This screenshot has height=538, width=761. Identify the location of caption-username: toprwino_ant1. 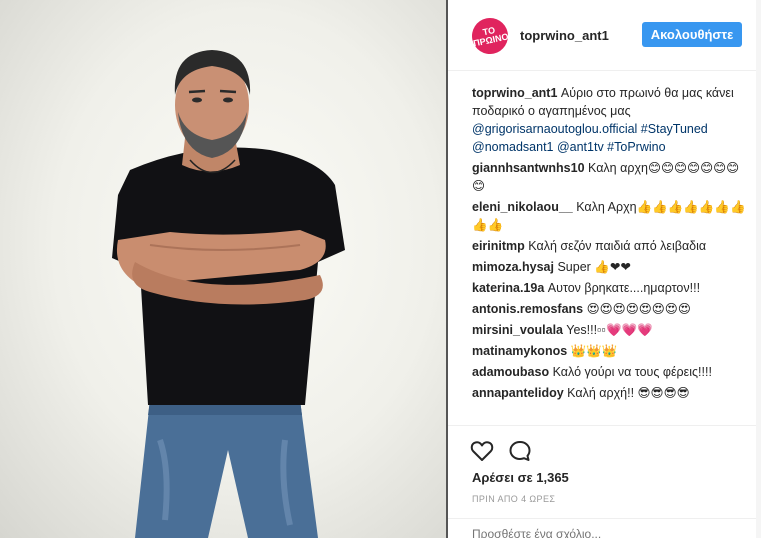
(514, 93).